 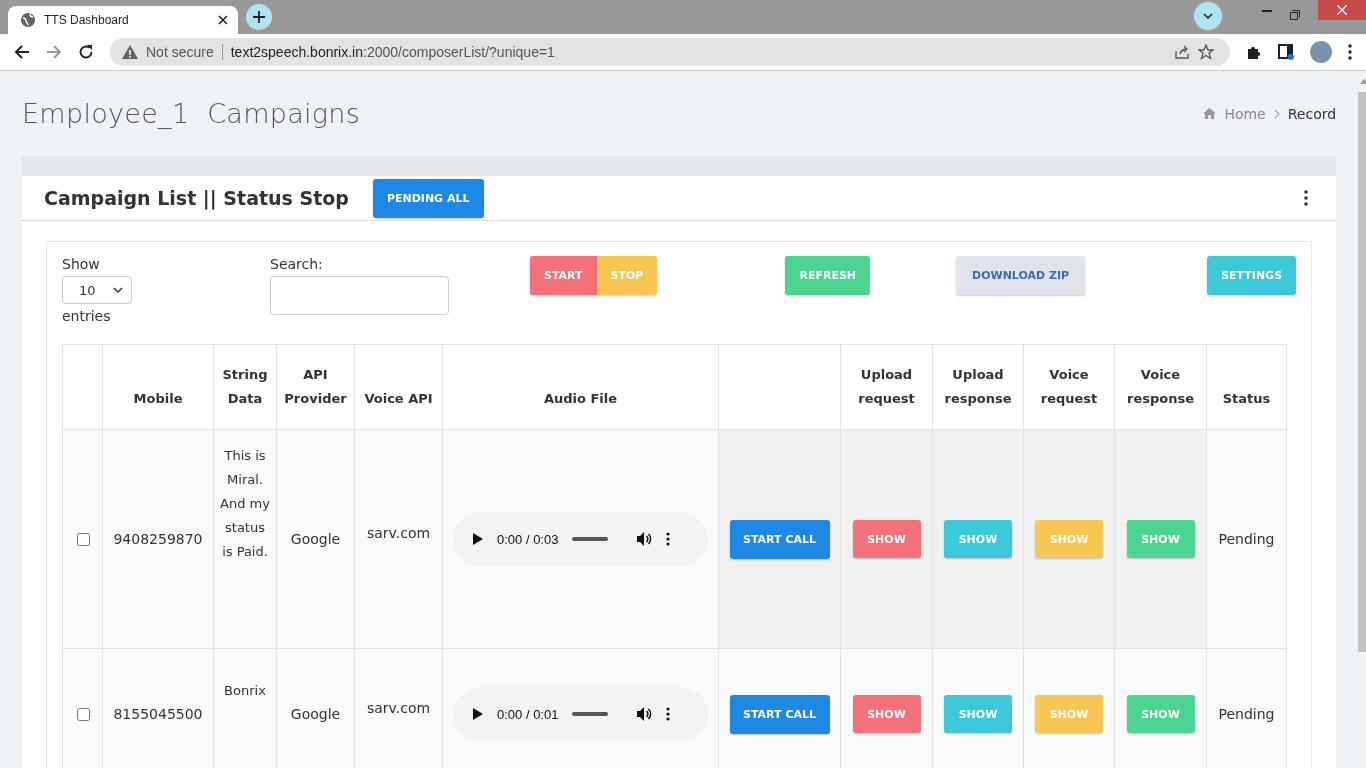 I want to click on menu-icon, so click(x=1350, y=52).